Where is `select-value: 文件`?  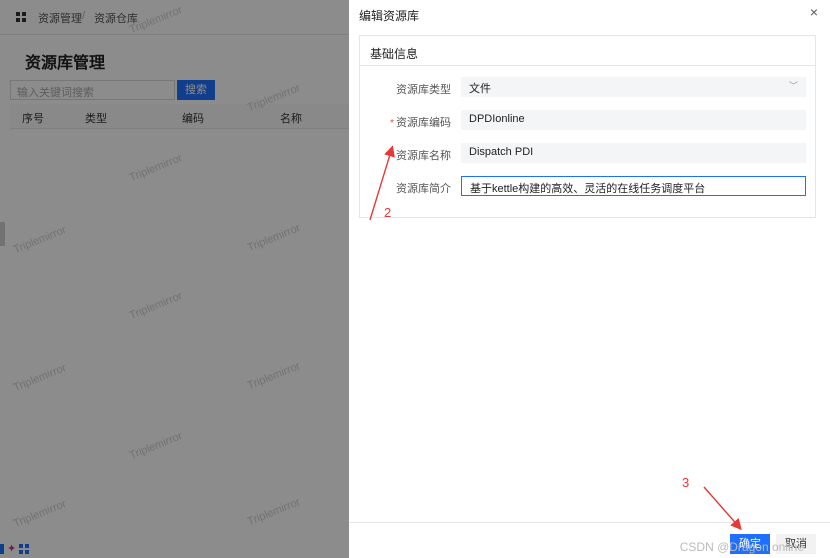
select-value: 文件 is located at coordinates (480, 89).